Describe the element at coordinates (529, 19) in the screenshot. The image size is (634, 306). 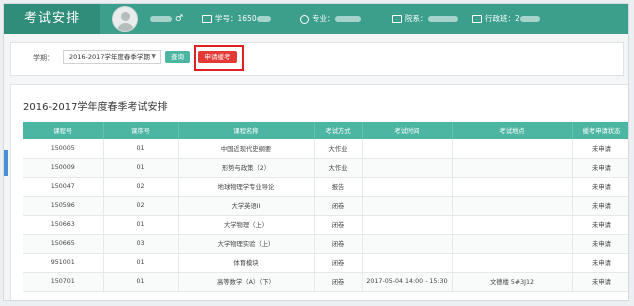
I see `redacted-class` at that location.